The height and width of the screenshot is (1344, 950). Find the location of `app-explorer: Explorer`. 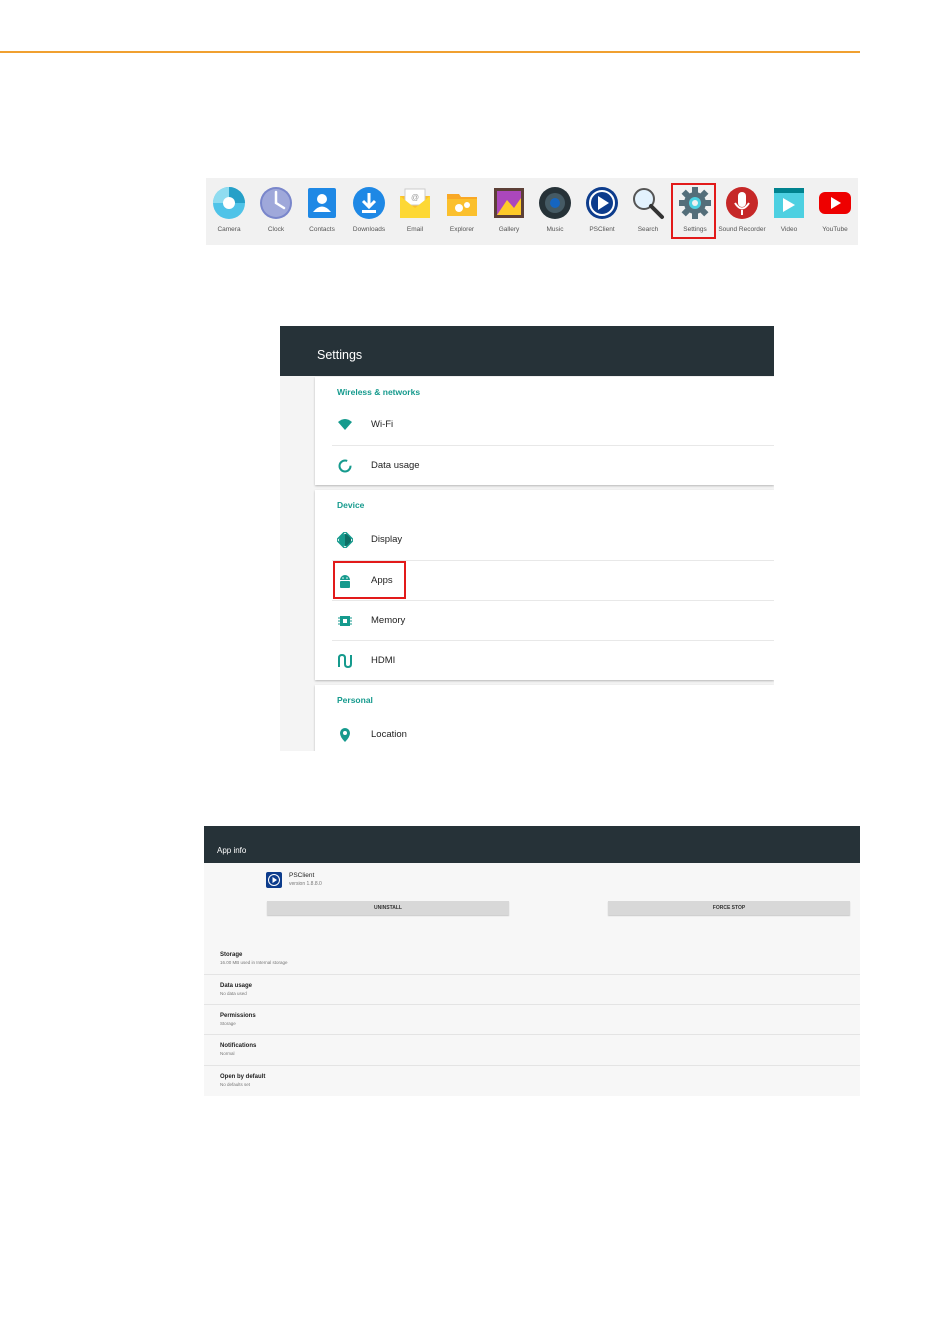

app-explorer: Explorer is located at coordinates (462, 211).